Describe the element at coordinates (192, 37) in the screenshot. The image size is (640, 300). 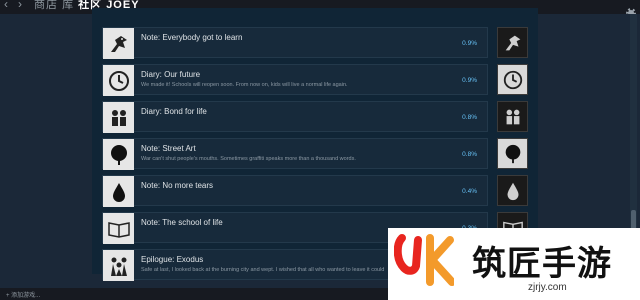
I see `achievement-title: Note: Everybody got to learn` at that location.